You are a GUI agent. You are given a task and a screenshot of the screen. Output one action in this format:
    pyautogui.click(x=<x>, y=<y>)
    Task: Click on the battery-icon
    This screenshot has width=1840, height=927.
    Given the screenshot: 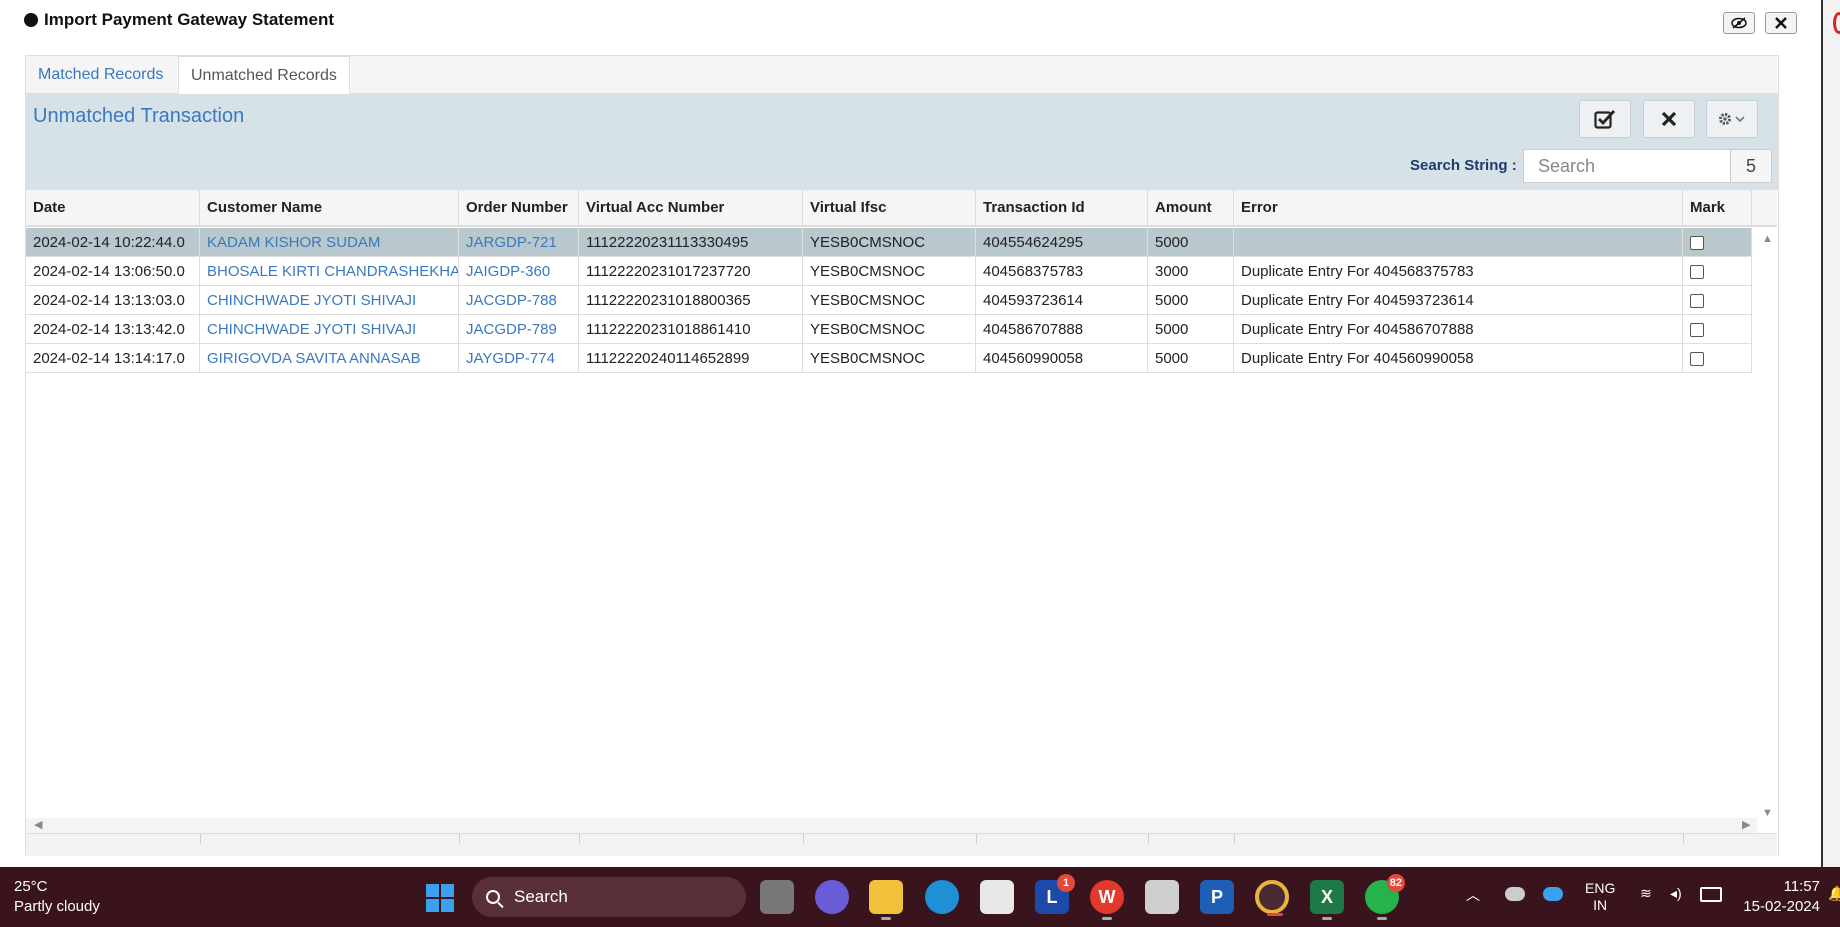 What is the action you would take?
    pyautogui.click(x=1711, y=894)
    